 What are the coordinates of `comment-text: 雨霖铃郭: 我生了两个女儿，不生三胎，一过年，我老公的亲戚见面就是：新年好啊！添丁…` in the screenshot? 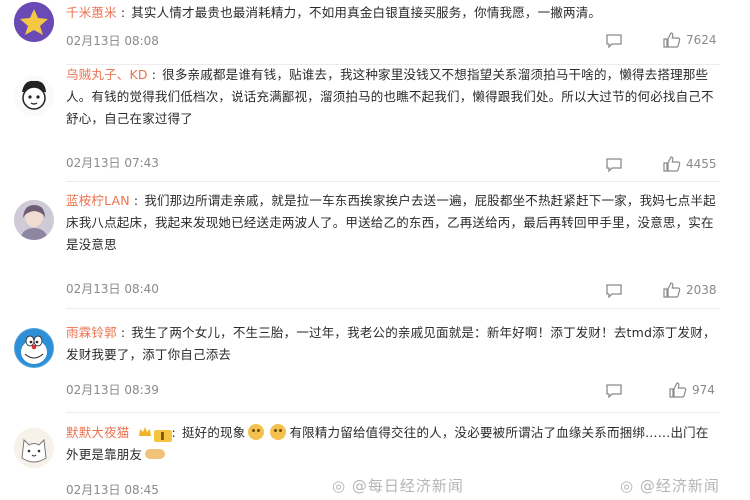 It's located at (391, 343).